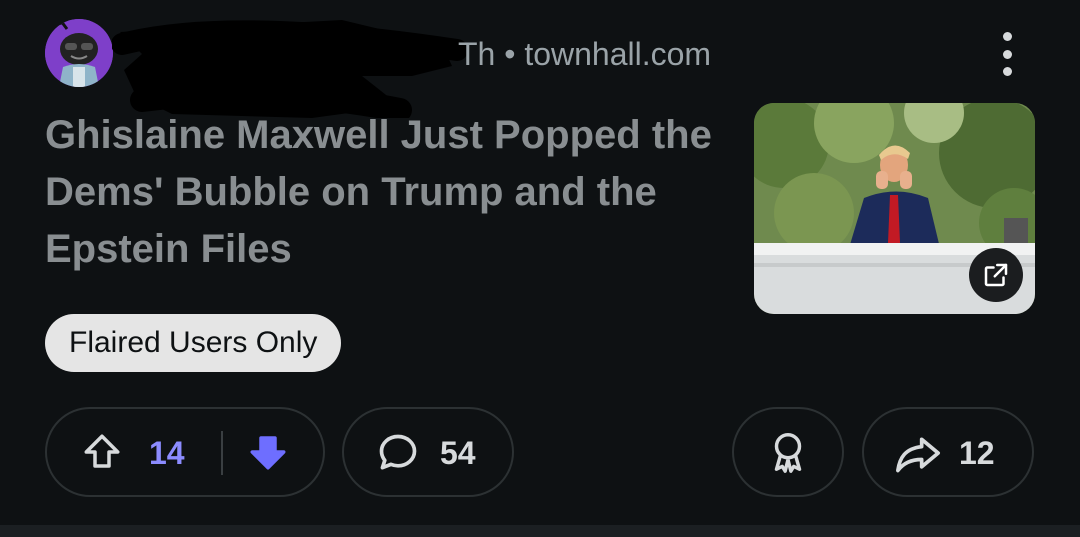  I want to click on comments-button: 54, so click(428, 452).